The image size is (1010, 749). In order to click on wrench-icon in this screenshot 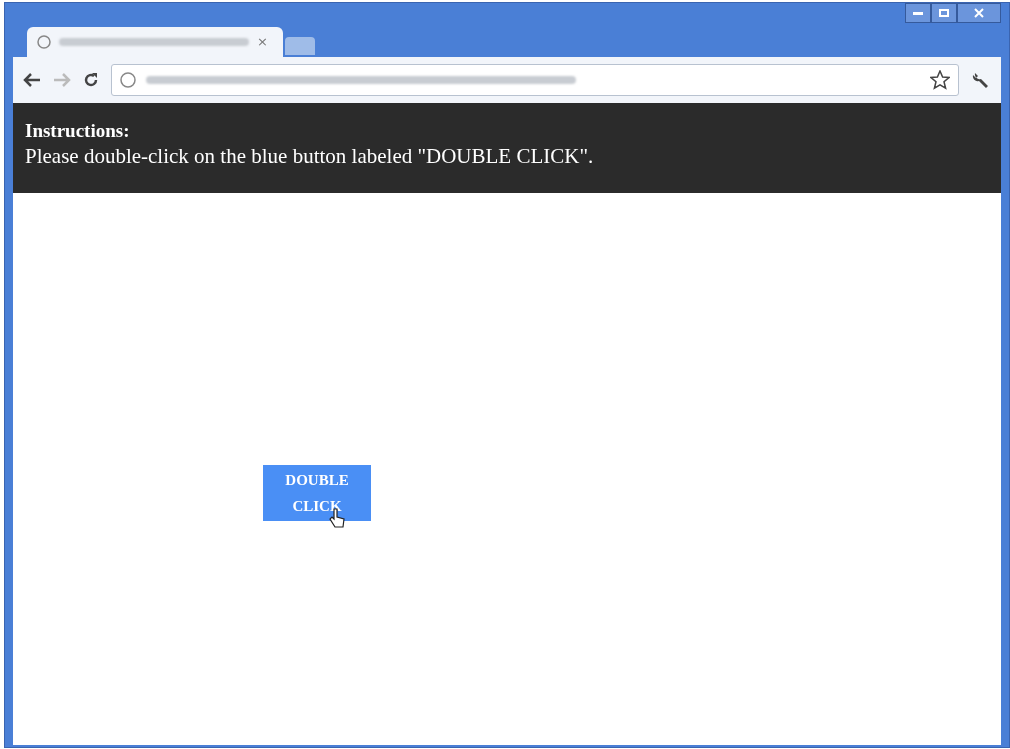, I will do `click(981, 80)`.